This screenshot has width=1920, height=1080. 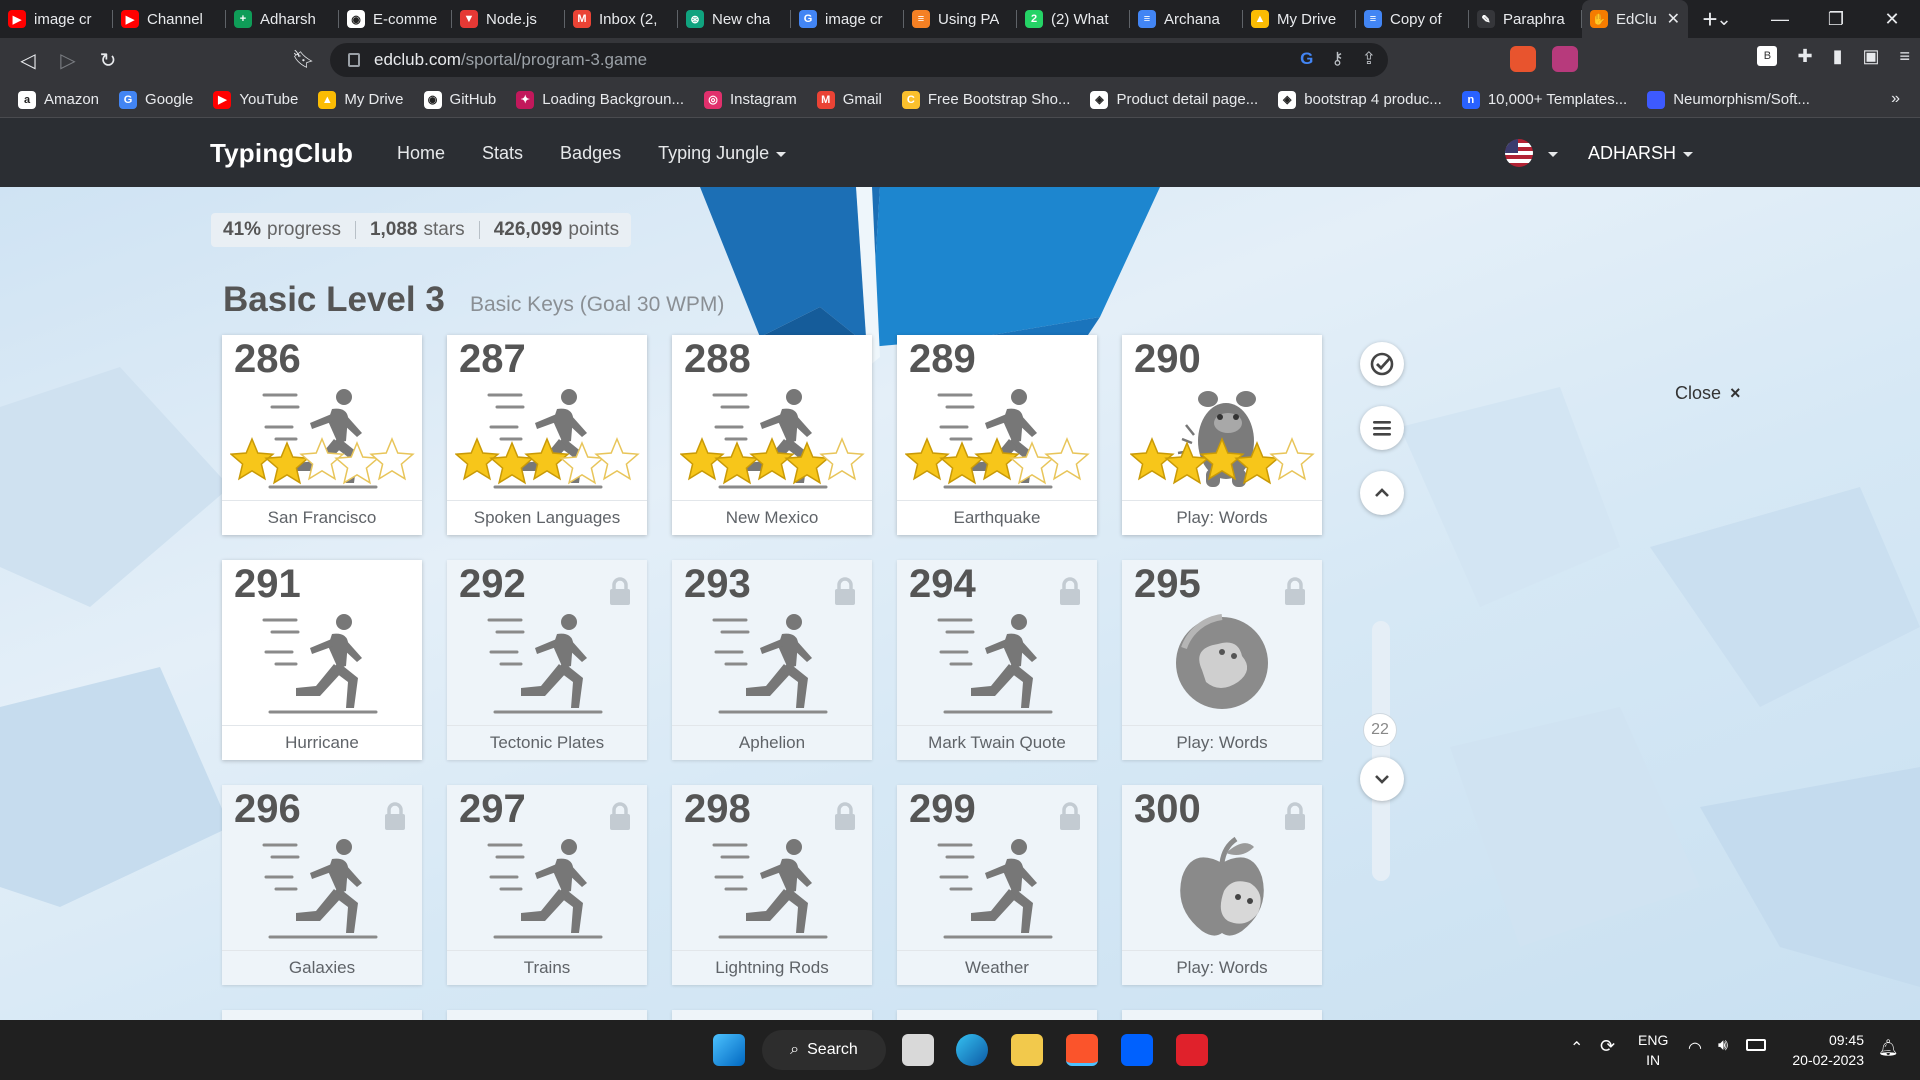 I want to click on browser-tab: M Inbox (2,, so click(x=621, y=19).